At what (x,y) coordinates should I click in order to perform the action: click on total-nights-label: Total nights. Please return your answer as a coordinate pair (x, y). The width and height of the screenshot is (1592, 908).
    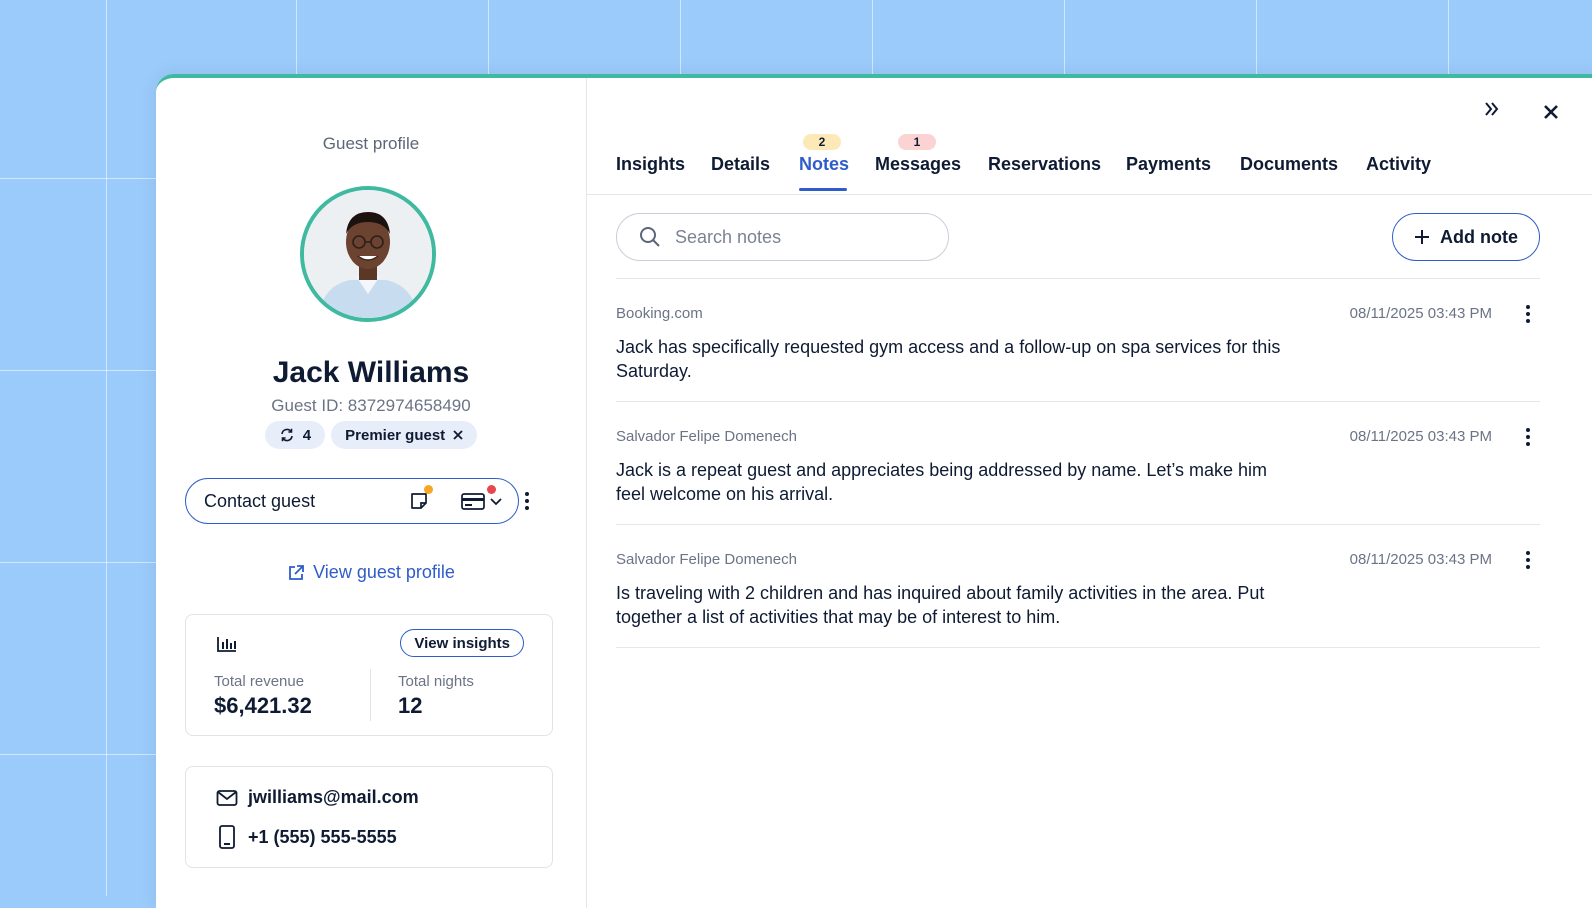
    Looking at the image, I should click on (436, 681).